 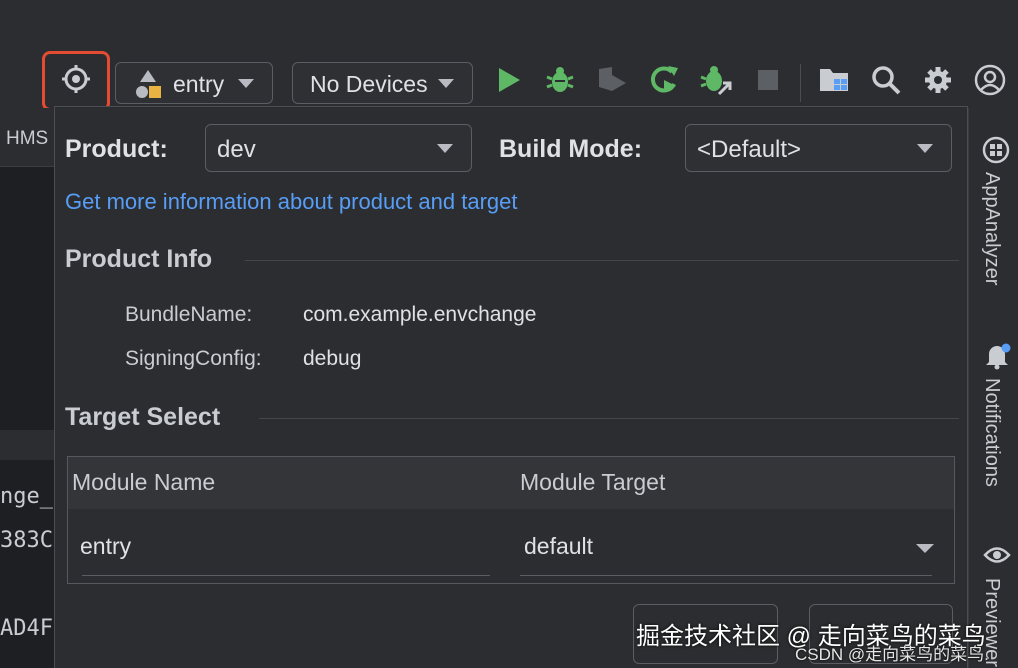 I want to click on notifications-icon, so click(x=998, y=358).